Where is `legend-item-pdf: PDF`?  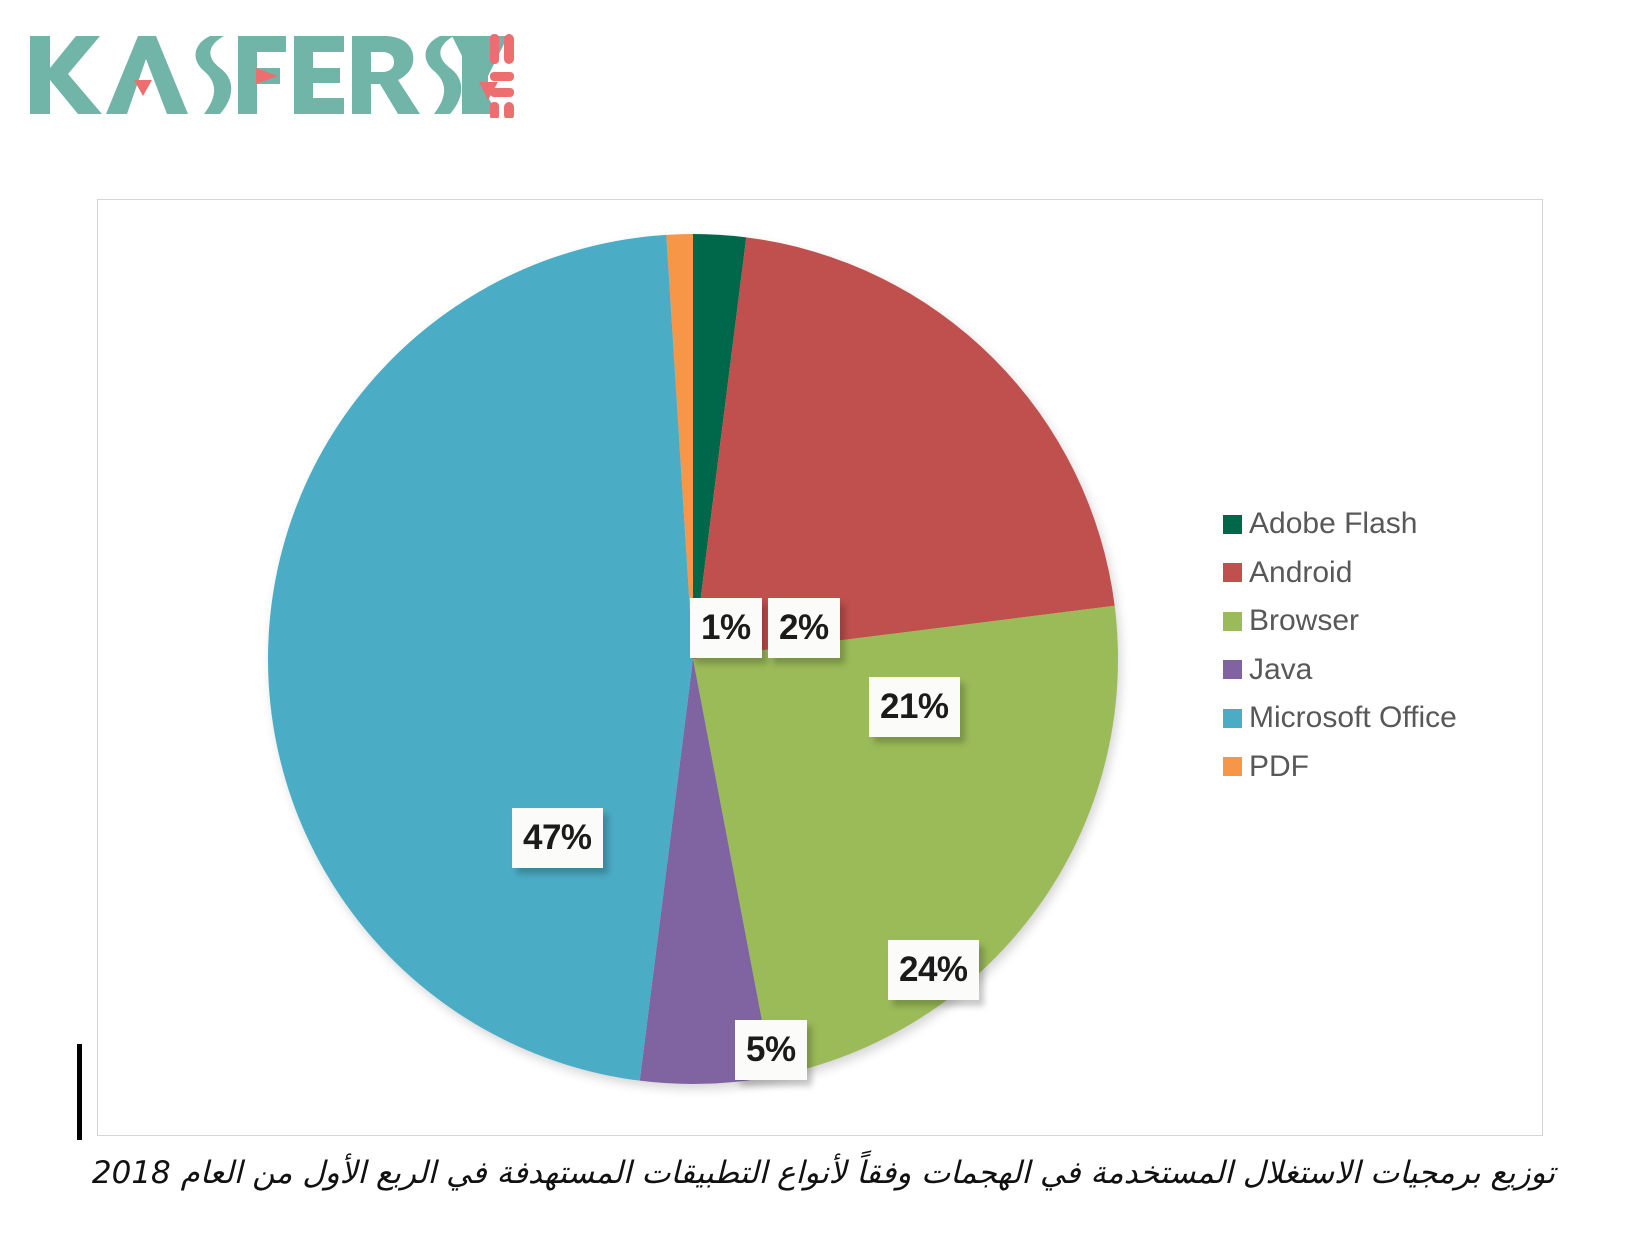 legend-item-pdf: PDF is located at coordinates (1373, 767).